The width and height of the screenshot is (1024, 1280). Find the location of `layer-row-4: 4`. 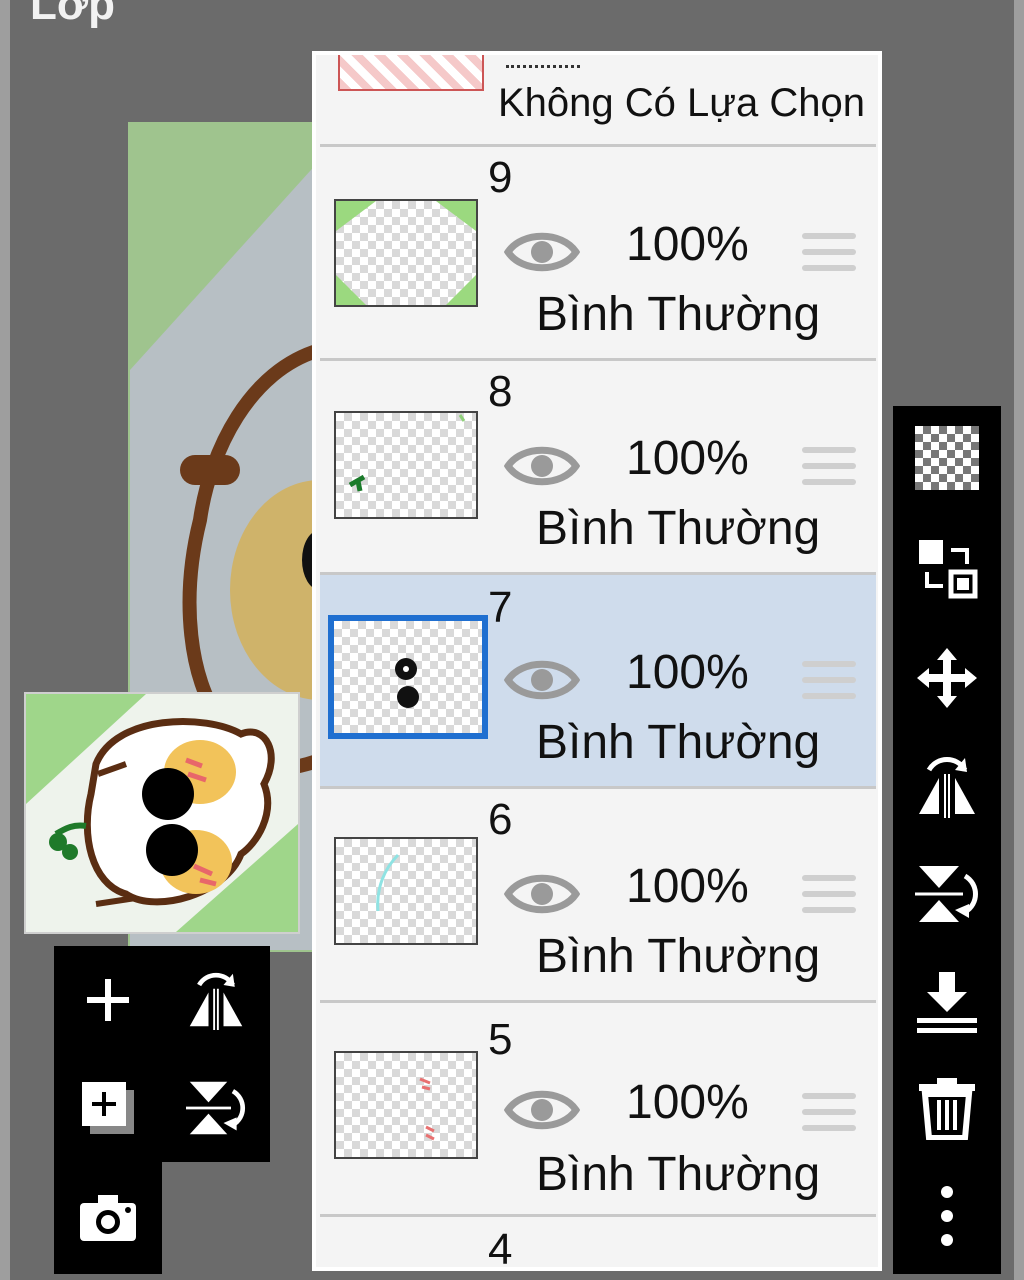

layer-row-4: 4 is located at coordinates (598, 1244).